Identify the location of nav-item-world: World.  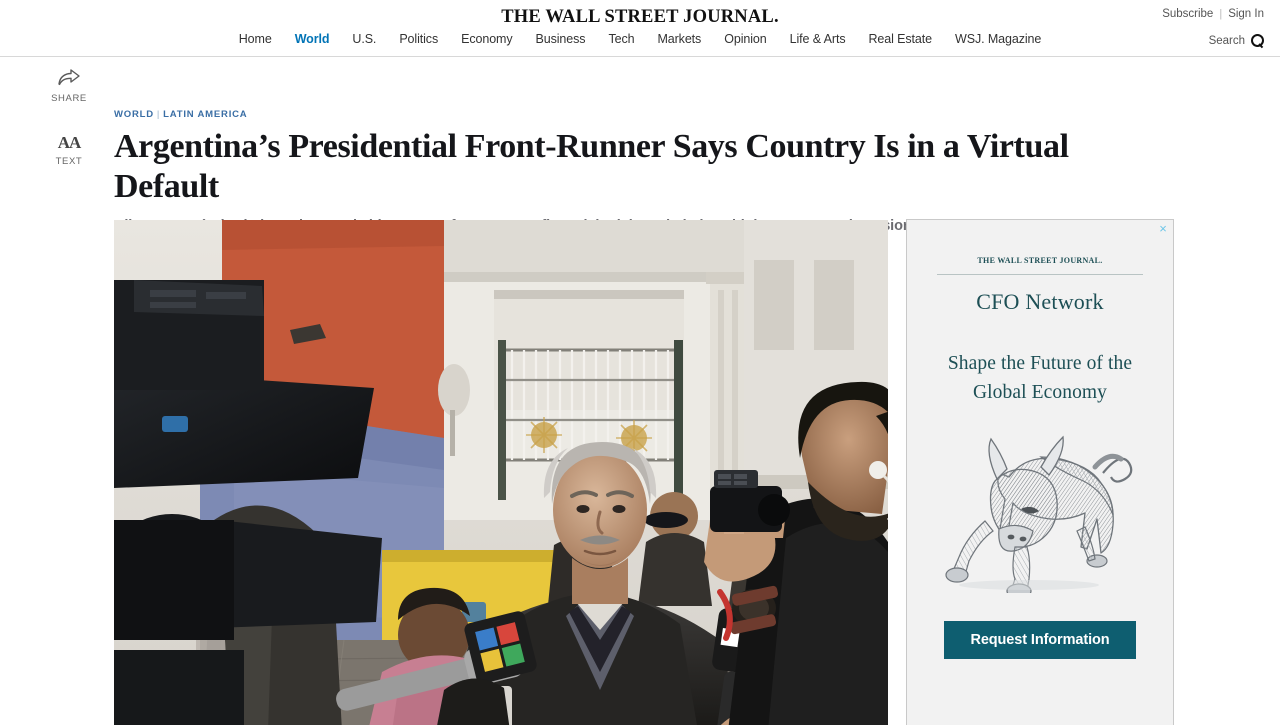
(312, 39).